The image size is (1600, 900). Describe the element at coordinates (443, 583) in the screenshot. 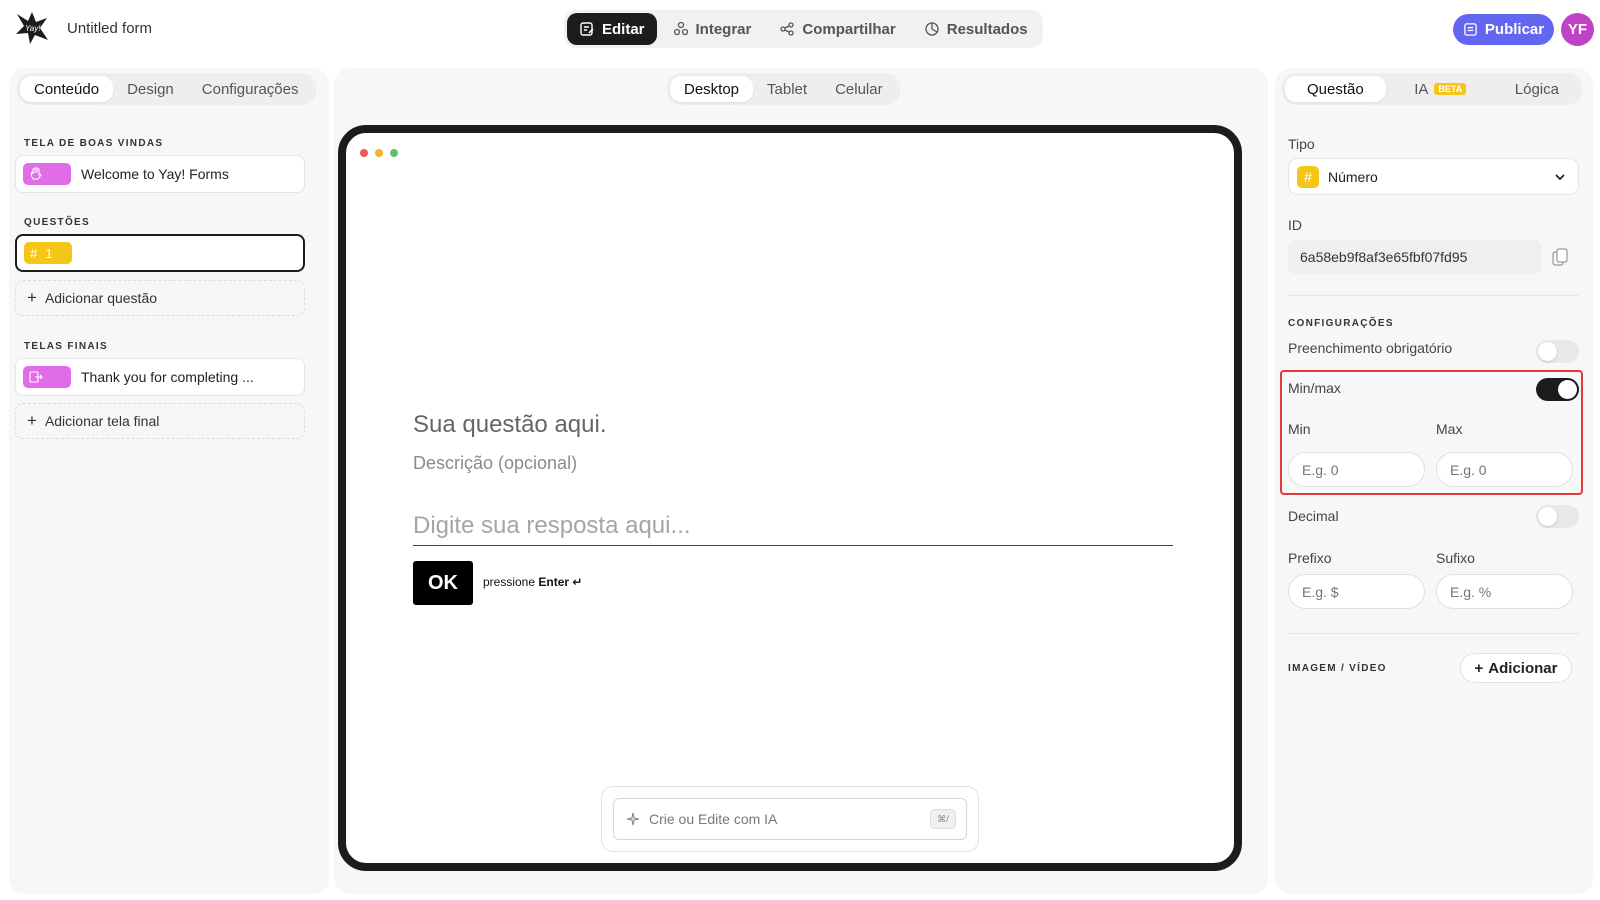

I see `ok-button: OK` at that location.